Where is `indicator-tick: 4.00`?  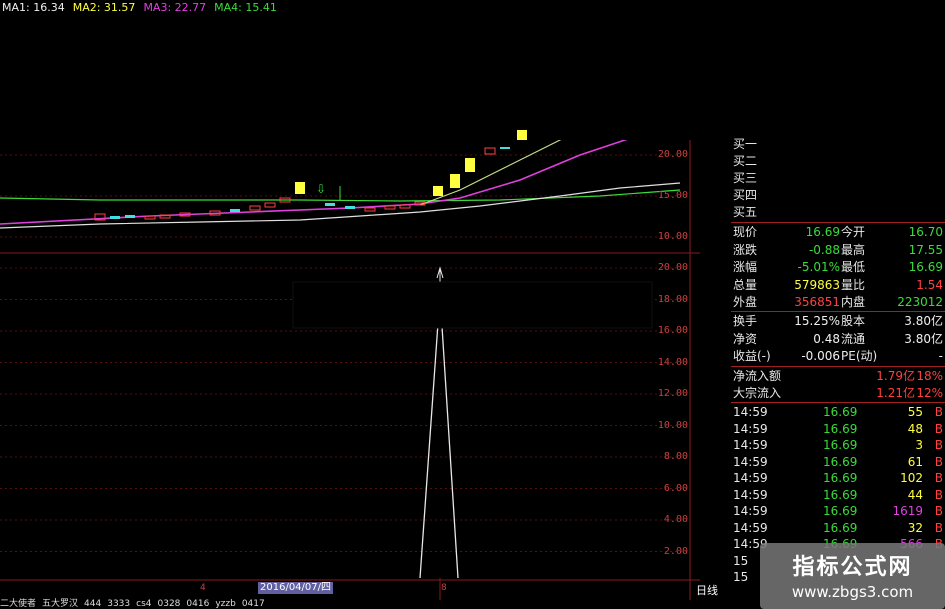 indicator-tick: 4.00 is located at coordinates (675, 519).